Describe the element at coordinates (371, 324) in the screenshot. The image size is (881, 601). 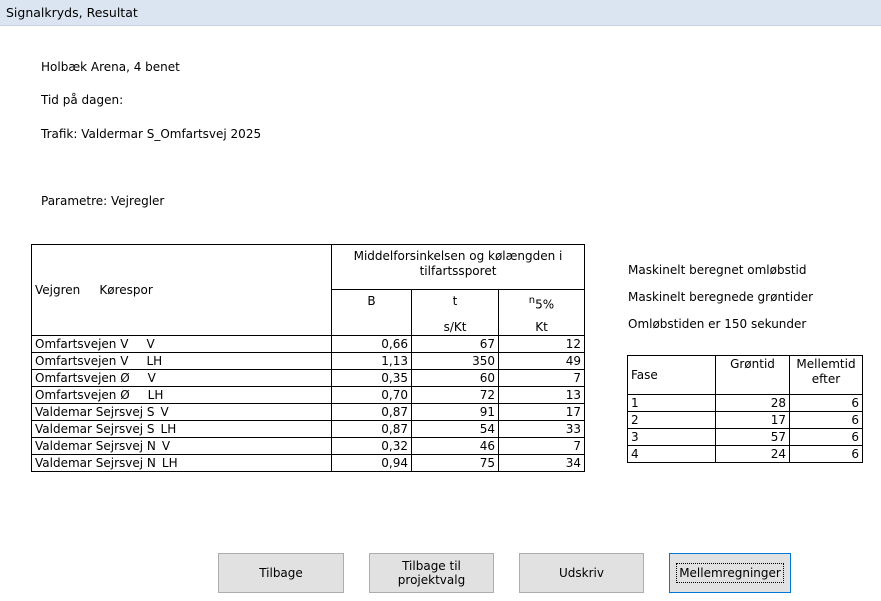
I see `unit-b` at that location.